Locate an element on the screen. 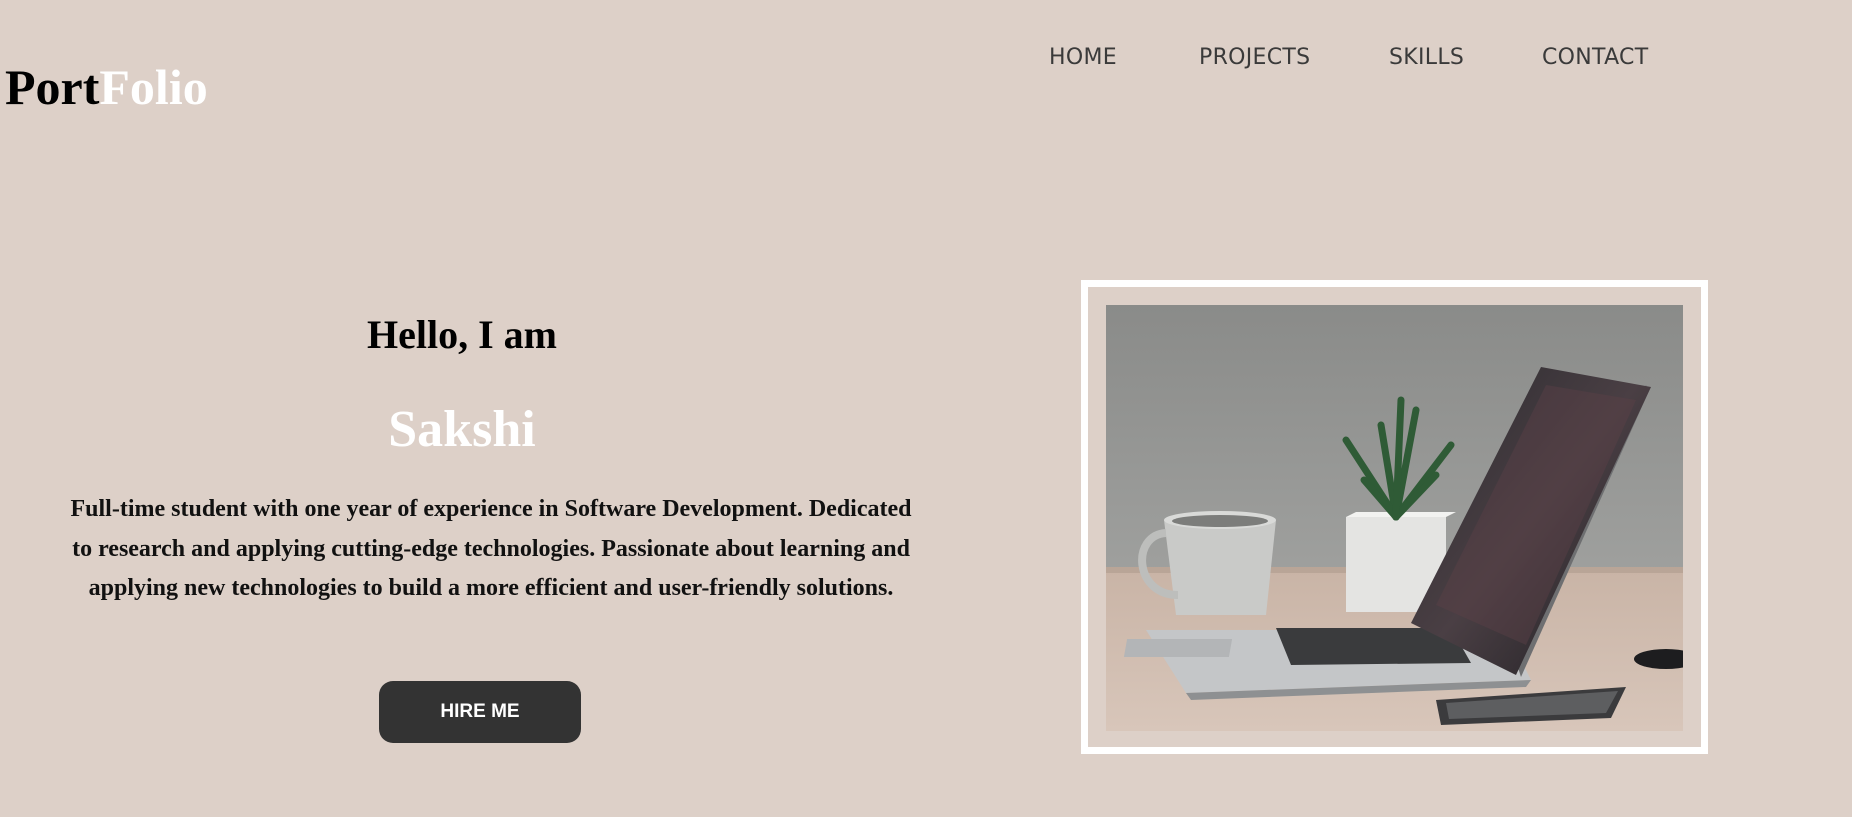 This screenshot has height=817, width=1852. hero-name: Sakshi is located at coordinates (462, 429).